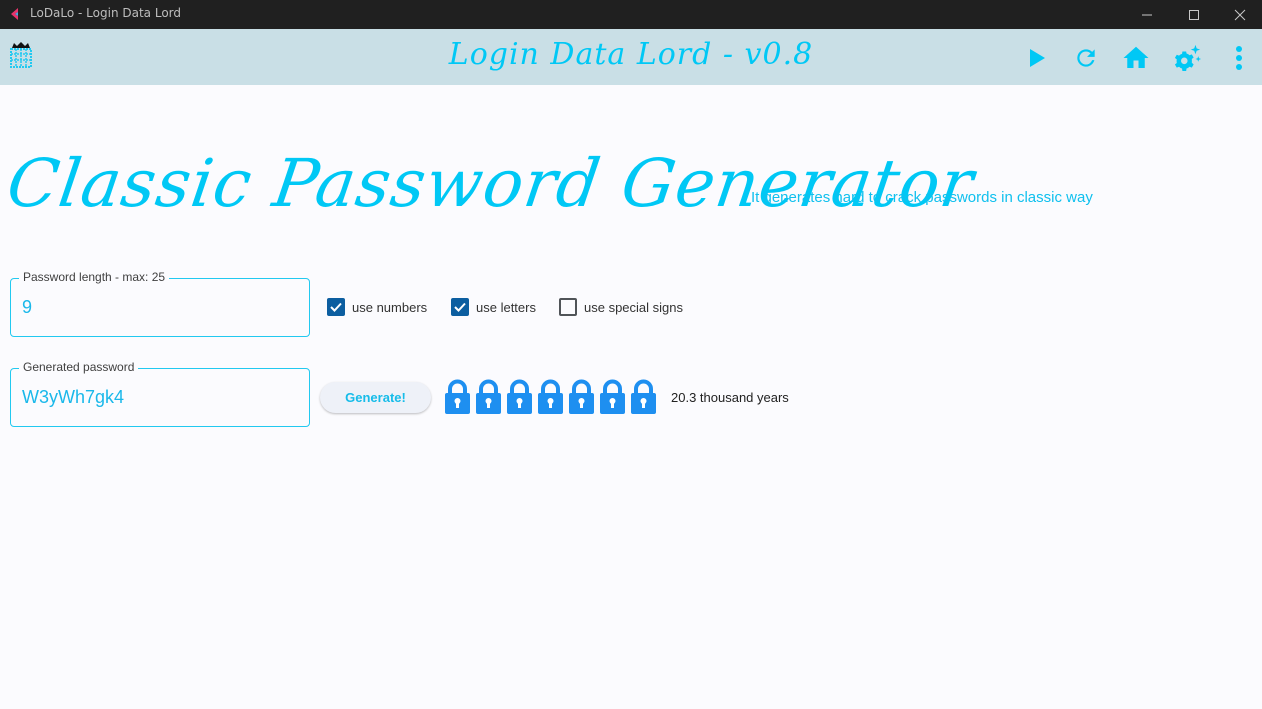 This screenshot has width=1262, height=709. Describe the element at coordinates (390, 307) in the screenshot. I see `checkbox-label: use numbers` at that location.